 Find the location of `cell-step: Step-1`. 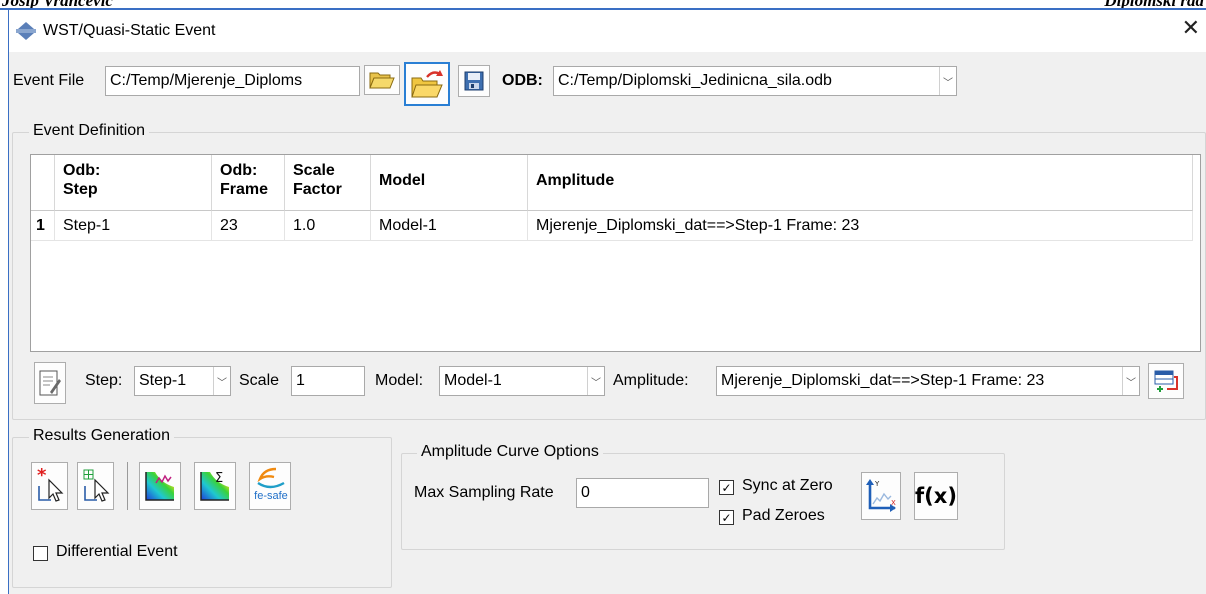

cell-step: Step-1 is located at coordinates (133, 226).